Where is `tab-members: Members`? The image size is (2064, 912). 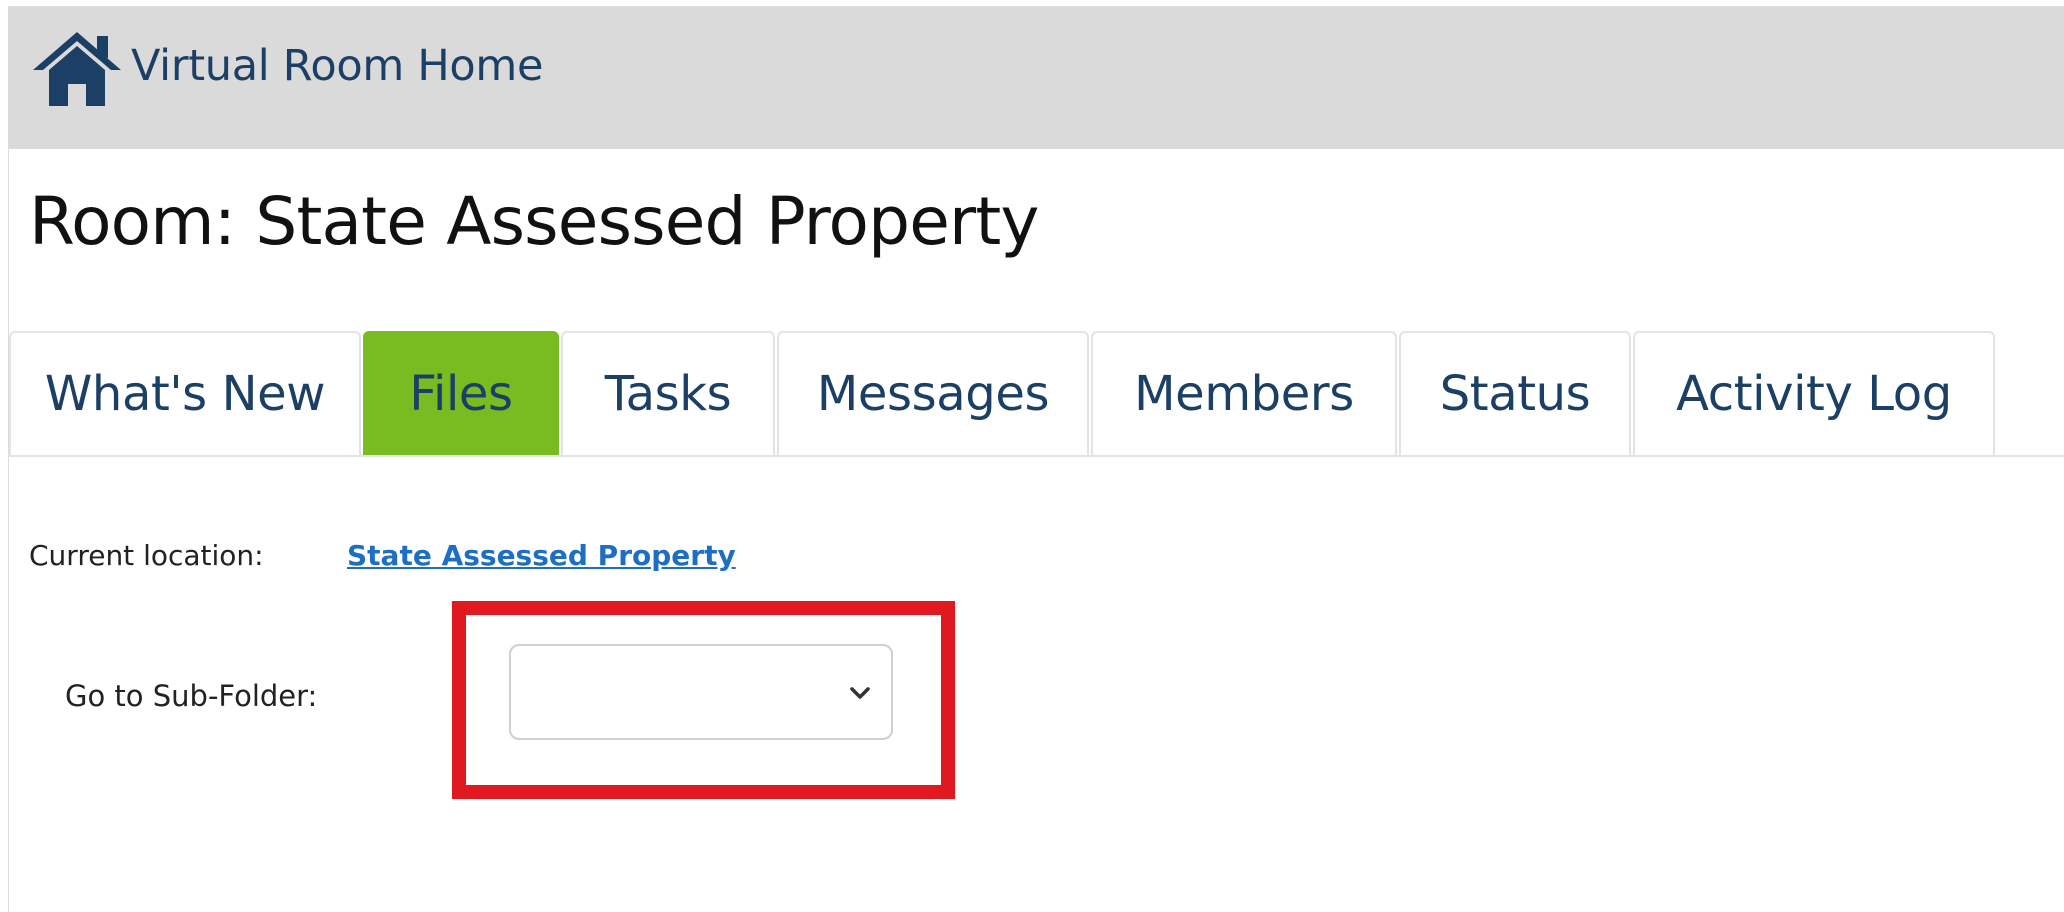 tab-members: Members is located at coordinates (1244, 393).